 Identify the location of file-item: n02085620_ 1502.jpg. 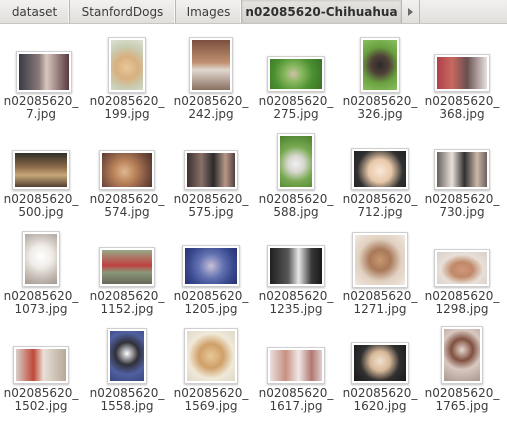
(41, 376).